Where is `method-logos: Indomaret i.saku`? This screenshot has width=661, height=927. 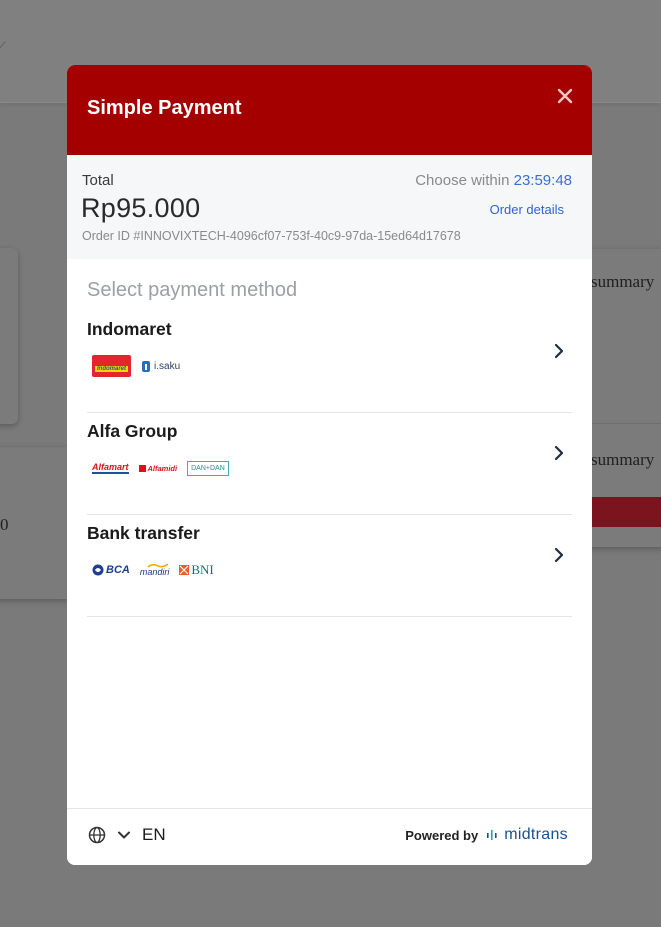
method-logos: Indomaret i.saku is located at coordinates (136, 366).